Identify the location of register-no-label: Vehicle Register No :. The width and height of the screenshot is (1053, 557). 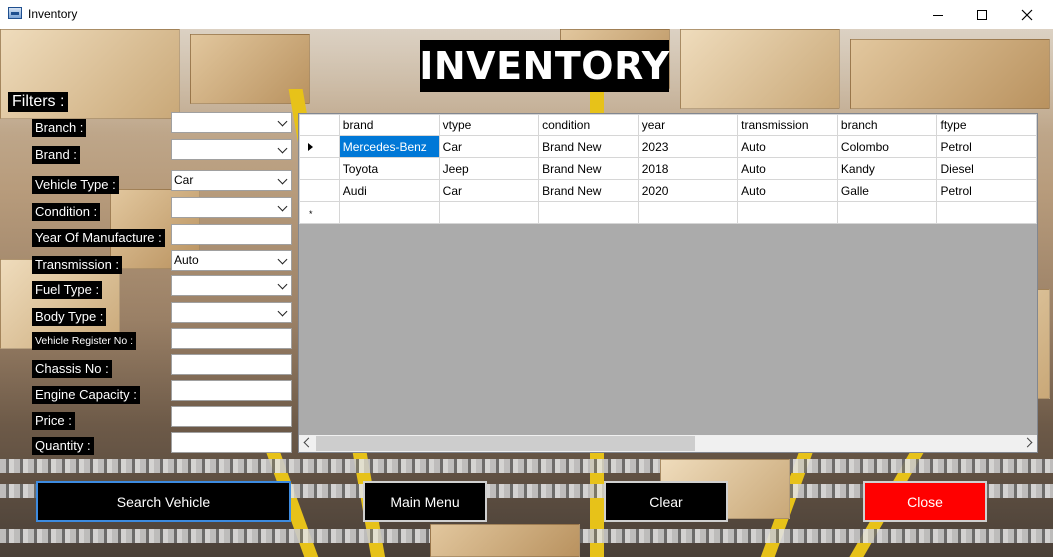
(84, 341).